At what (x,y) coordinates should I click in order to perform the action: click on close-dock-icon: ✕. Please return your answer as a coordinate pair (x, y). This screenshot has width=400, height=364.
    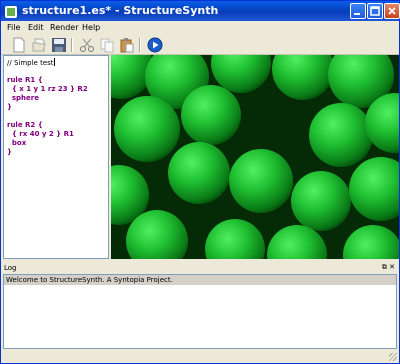
    Looking at the image, I should click on (392, 267).